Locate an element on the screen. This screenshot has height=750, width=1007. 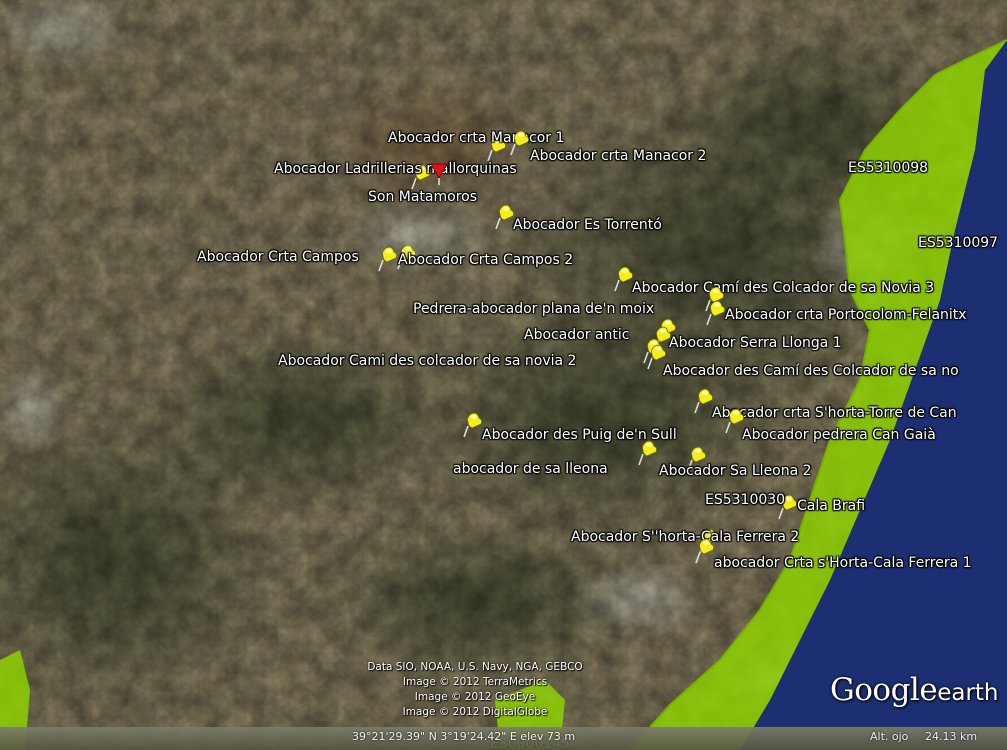
placemark-label: Pedrera-abocador plana de'n moix is located at coordinates (533, 309).